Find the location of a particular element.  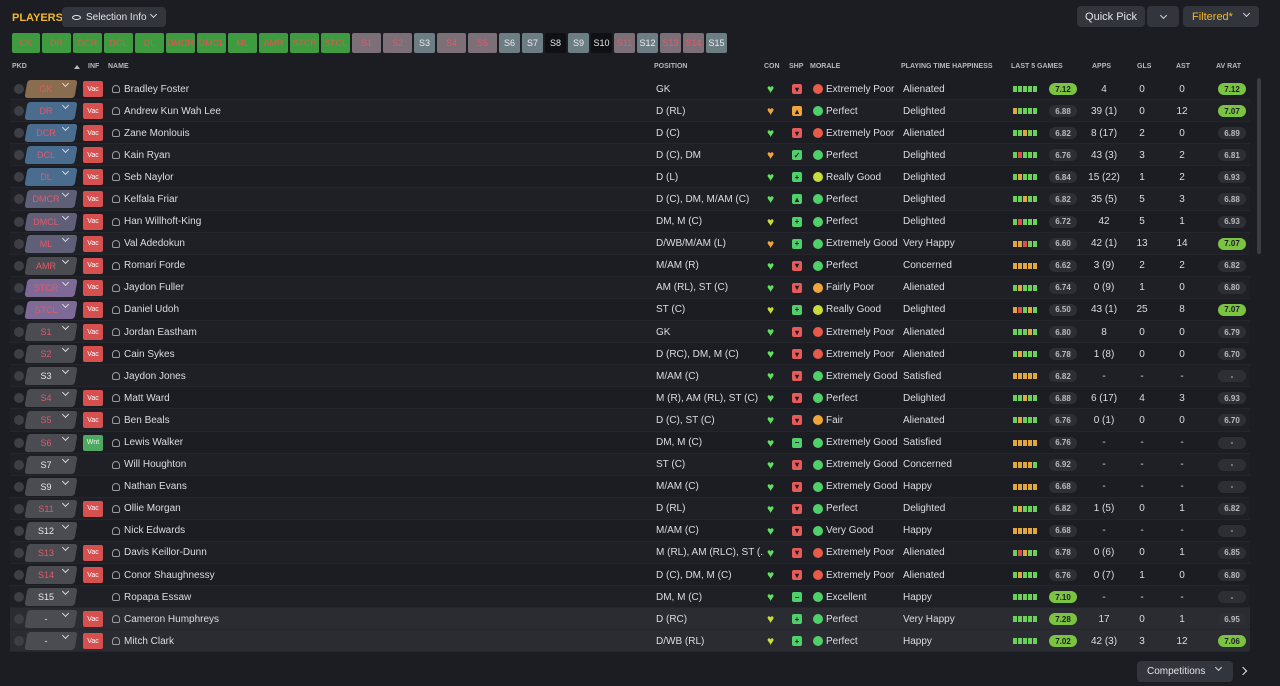

position-button-amr: AMR is located at coordinates (273, 43).